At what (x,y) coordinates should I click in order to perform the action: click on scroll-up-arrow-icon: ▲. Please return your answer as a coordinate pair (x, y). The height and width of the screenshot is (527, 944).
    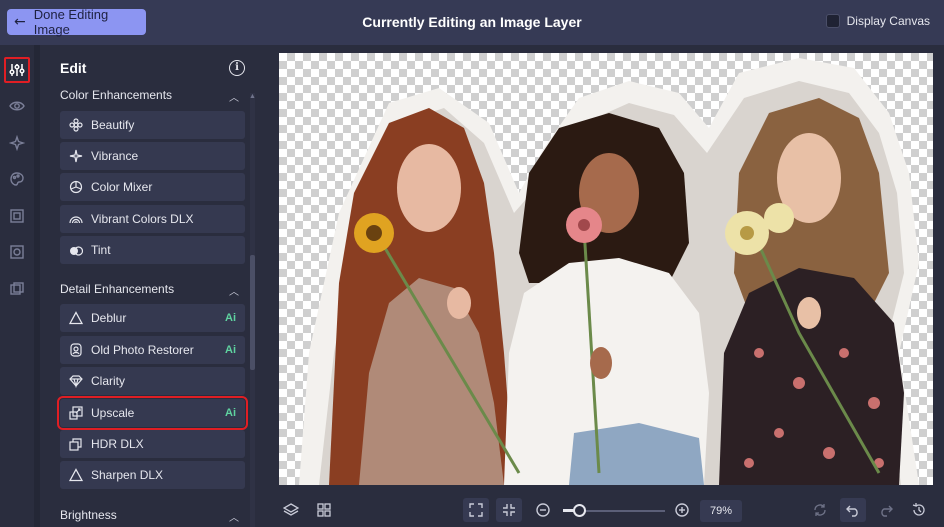
    Looking at the image, I should click on (252, 96).